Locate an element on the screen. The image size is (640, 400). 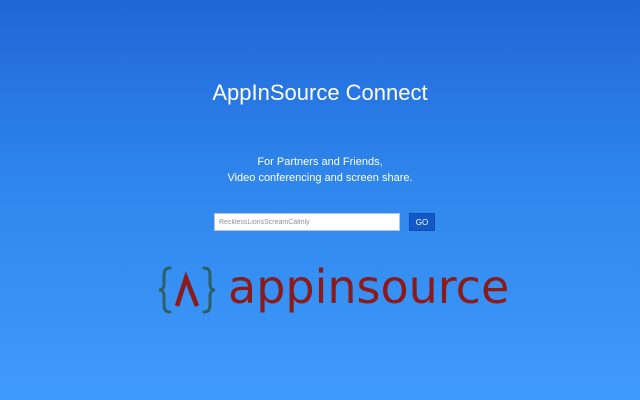
brand-wordmark: appinsource is located at coordinates (369, 287).